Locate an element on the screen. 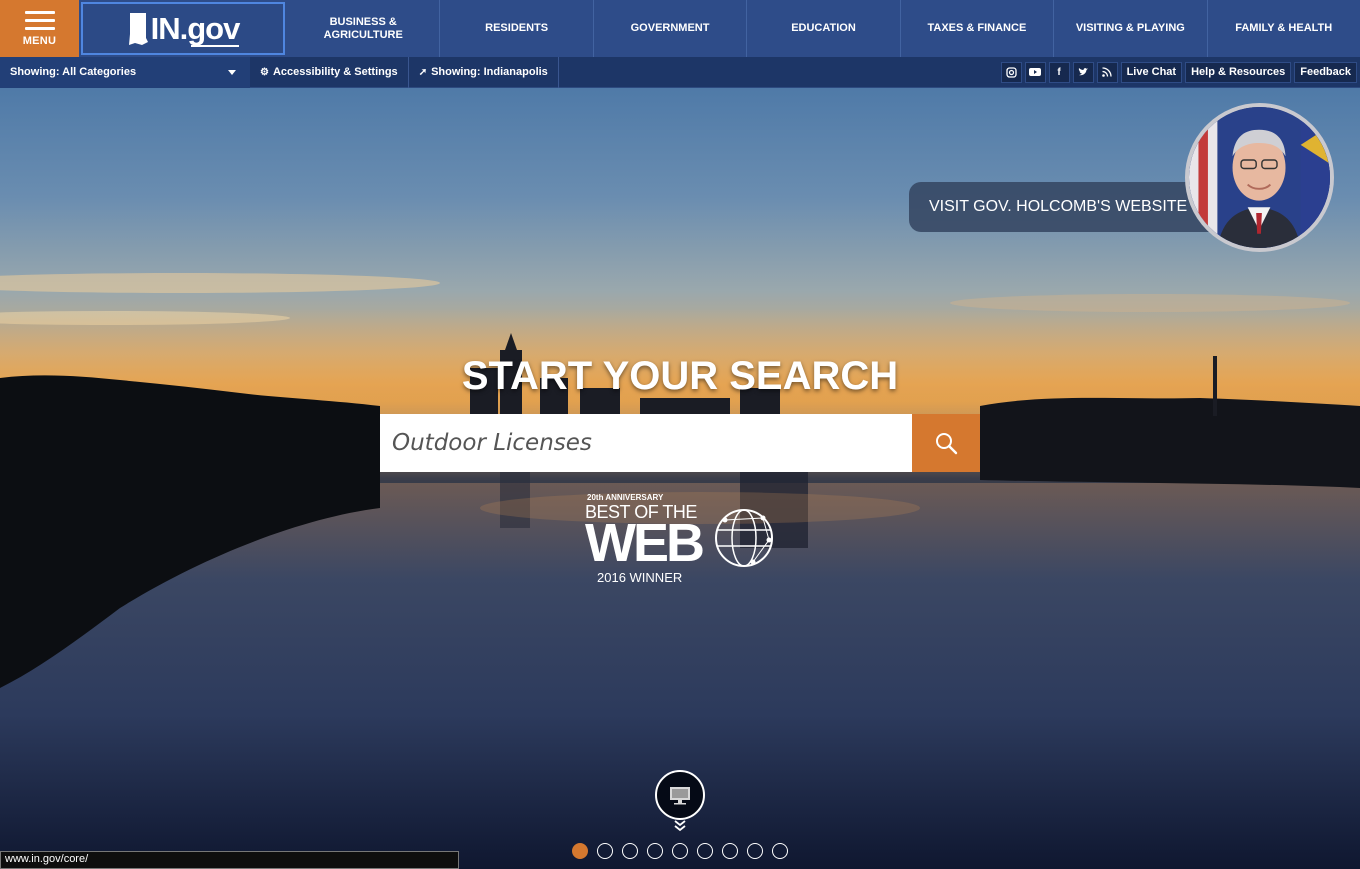  category-select: Showing: All Categories is located at coordinates (125, 72).